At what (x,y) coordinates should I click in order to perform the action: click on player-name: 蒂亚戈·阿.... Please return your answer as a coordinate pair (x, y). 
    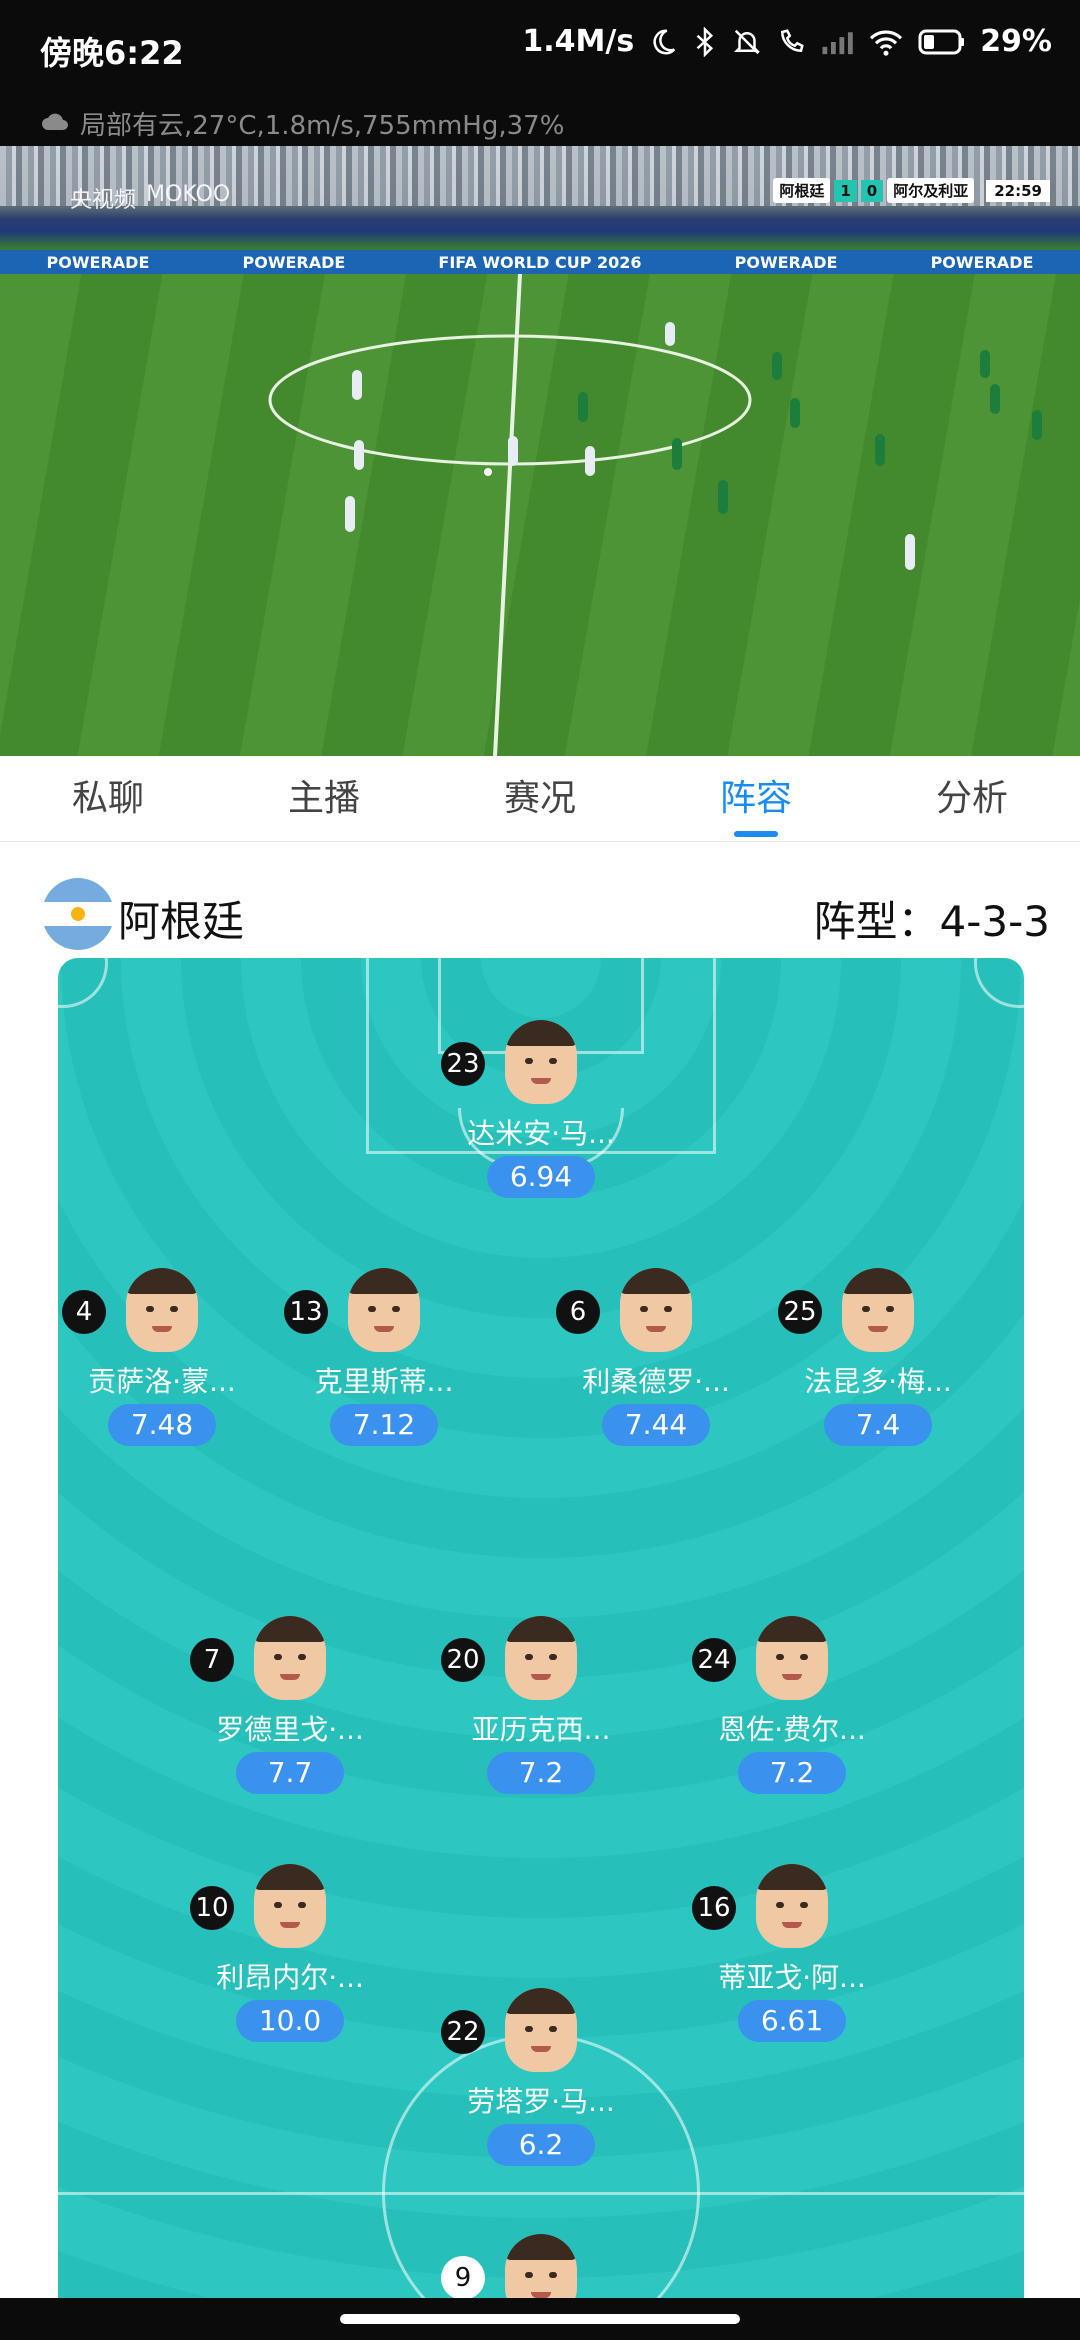
    Looking at the image, I should click on (792, 1977).